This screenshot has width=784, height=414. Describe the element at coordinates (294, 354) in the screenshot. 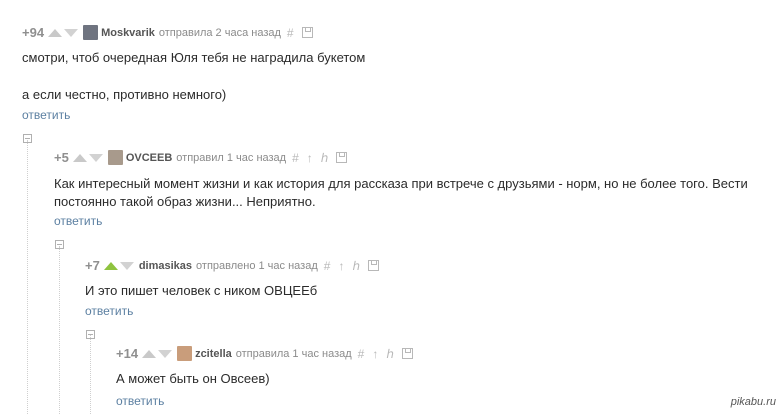

I see `timestamp: отправила 1 час назад` at that location.